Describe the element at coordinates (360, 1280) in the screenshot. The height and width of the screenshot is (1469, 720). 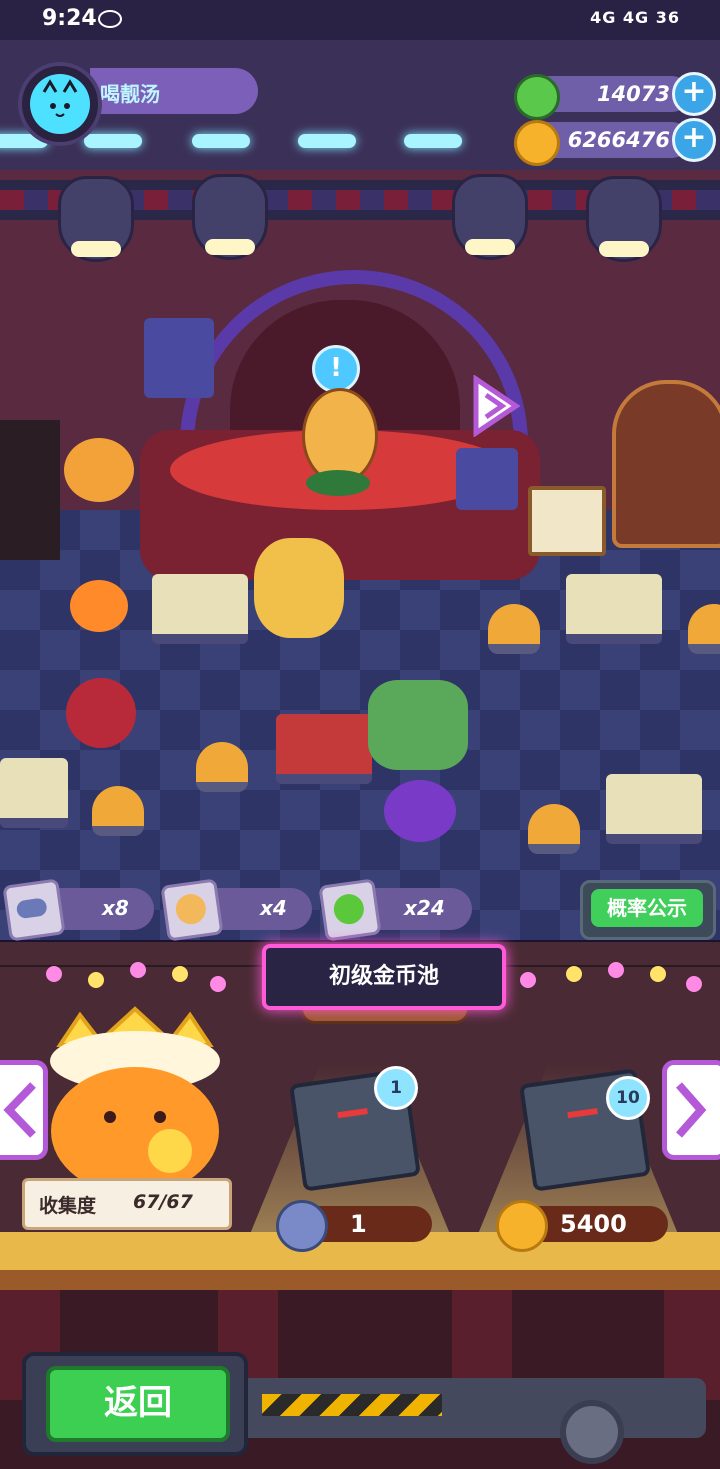
I see `shelf-edge` at that location.